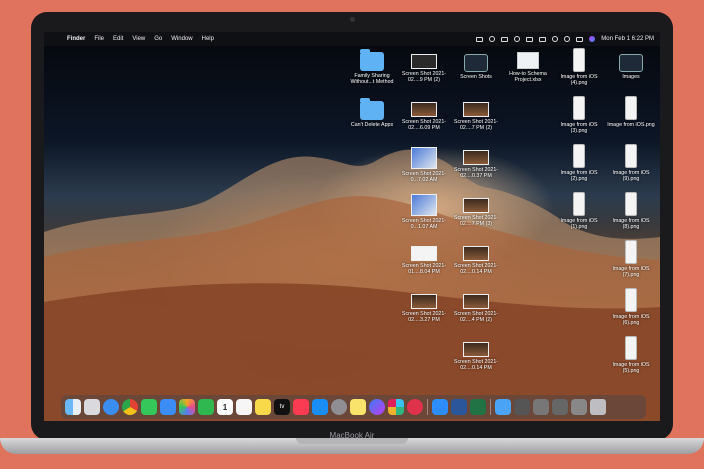 The image size is (704, 469). Describe the element at coordinates (424, 77) in the screenshot. I see `desktop-item-label: Screen Shot 2021-02....9 PM (2)` at that location.